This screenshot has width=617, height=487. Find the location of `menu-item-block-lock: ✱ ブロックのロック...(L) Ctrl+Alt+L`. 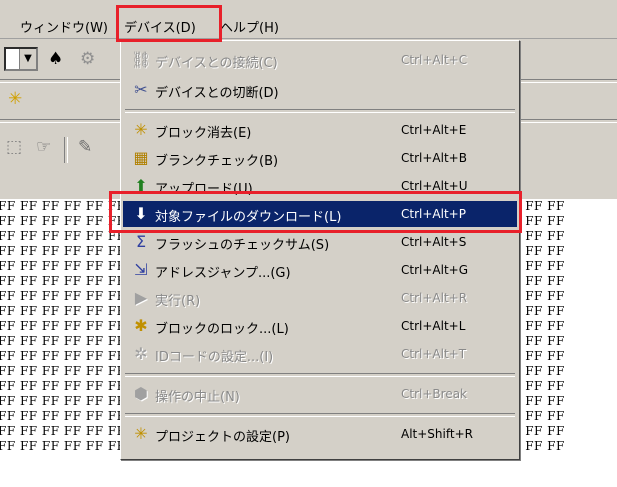

menu-item-block-lock: ✱ ブロックのロック...(L) Ctrl+Alt+L is located at coordinates (320, 326).